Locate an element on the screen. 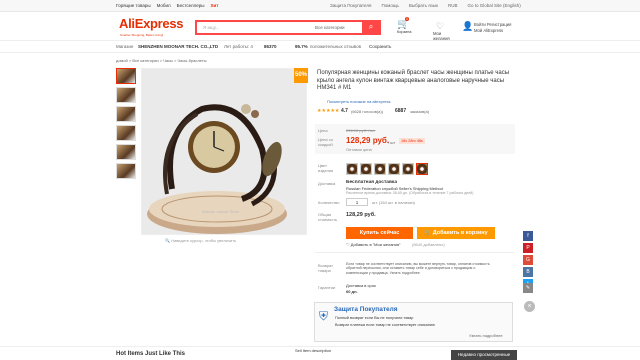 The width and height of the screenshot is (640, 360). vk-share-icon: B is located at coordinates (528, 272).